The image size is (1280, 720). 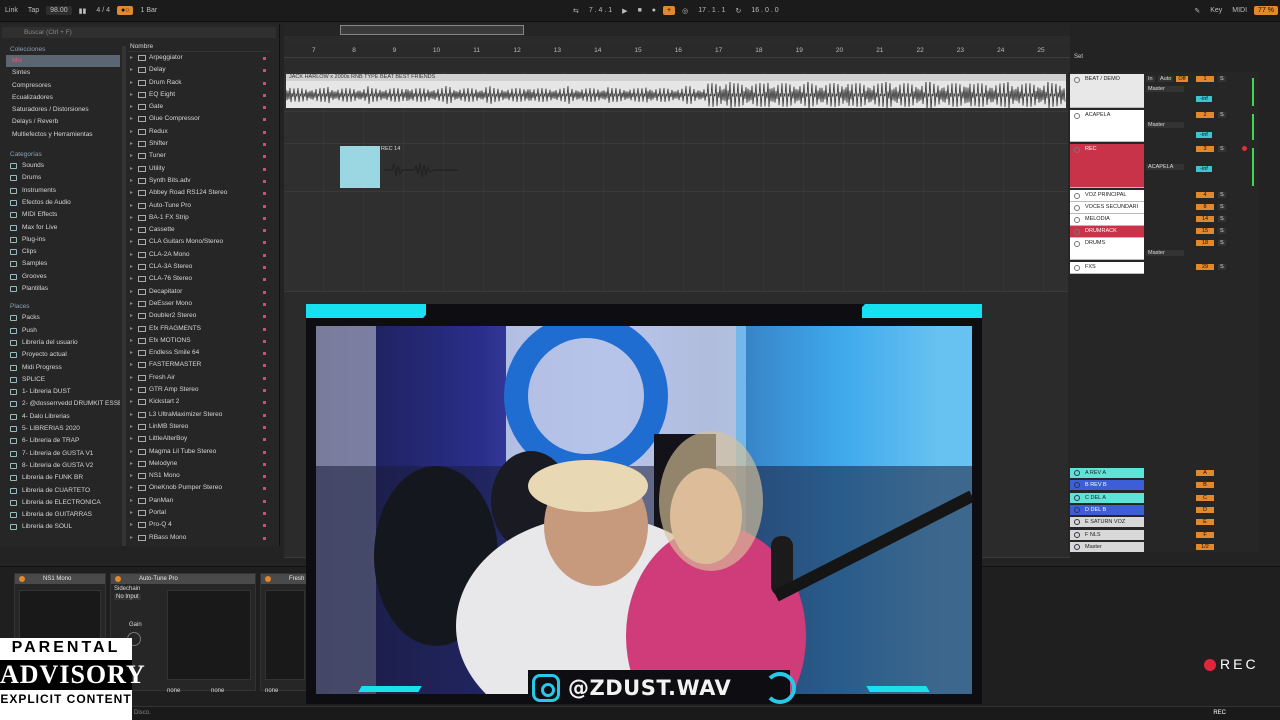 What do you see at coordinates (1205, 485) in the screenshot?
I see `return-activator-button: B` at bounding box center [1205, 485].